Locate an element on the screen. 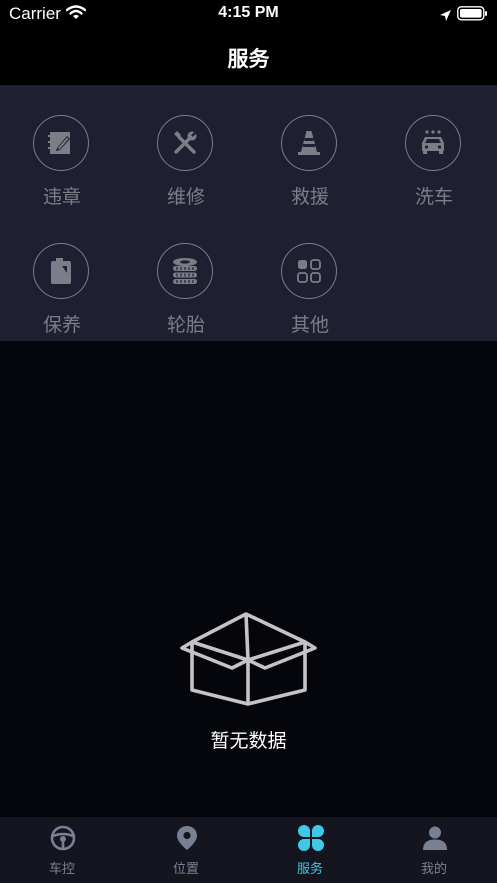 The height and width of the screenshot is (883, 497). service-item-car-wash: 洗车 is located at coordinates (434, 146).